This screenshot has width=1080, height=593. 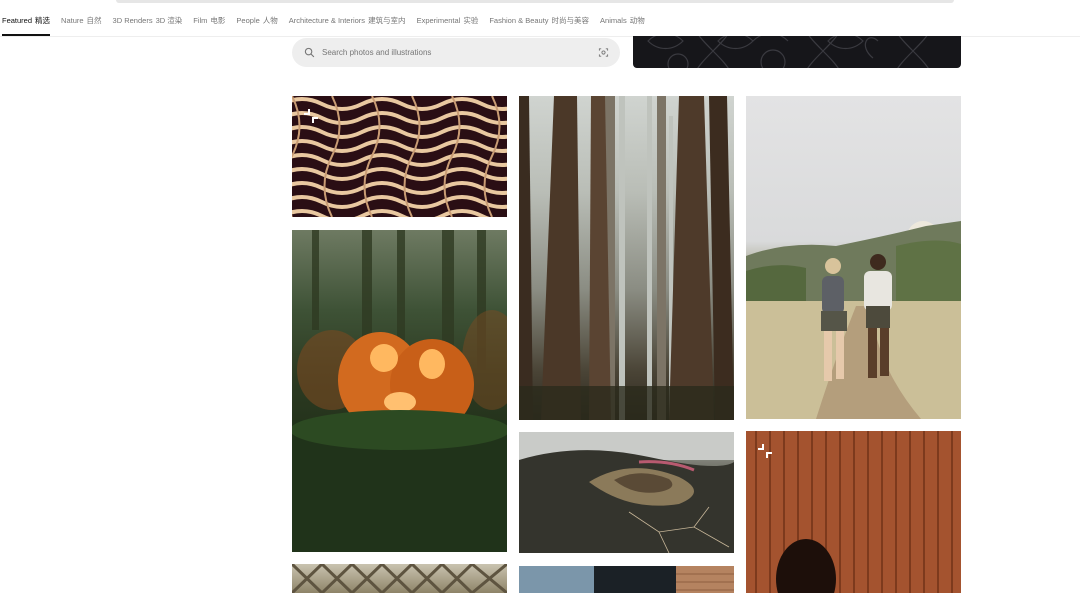 I want to click on banner-pattern-icon, so click(x=788, y=52).